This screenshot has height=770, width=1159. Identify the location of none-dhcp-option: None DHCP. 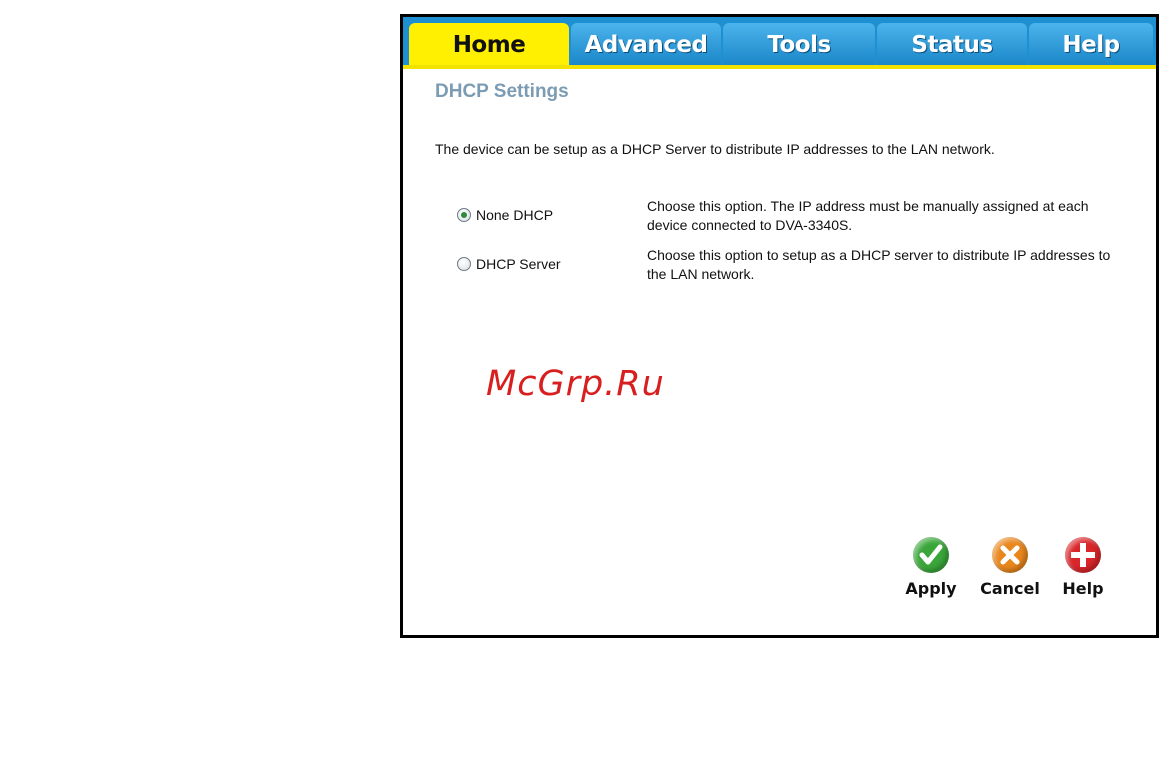
(505, 215).